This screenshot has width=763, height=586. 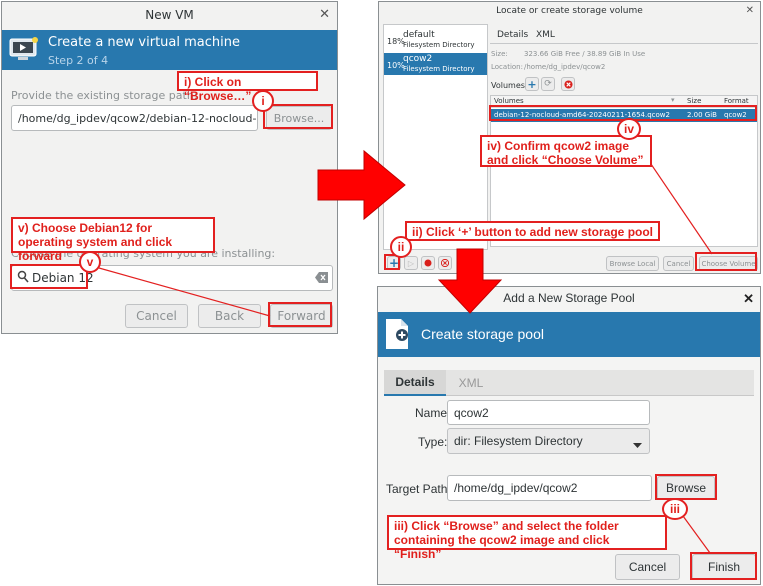 What do you see at coordinates (569, 334) in the screenshot?
I see `storage-pool-header: Create storage pool` at bounding box center [569, 334].